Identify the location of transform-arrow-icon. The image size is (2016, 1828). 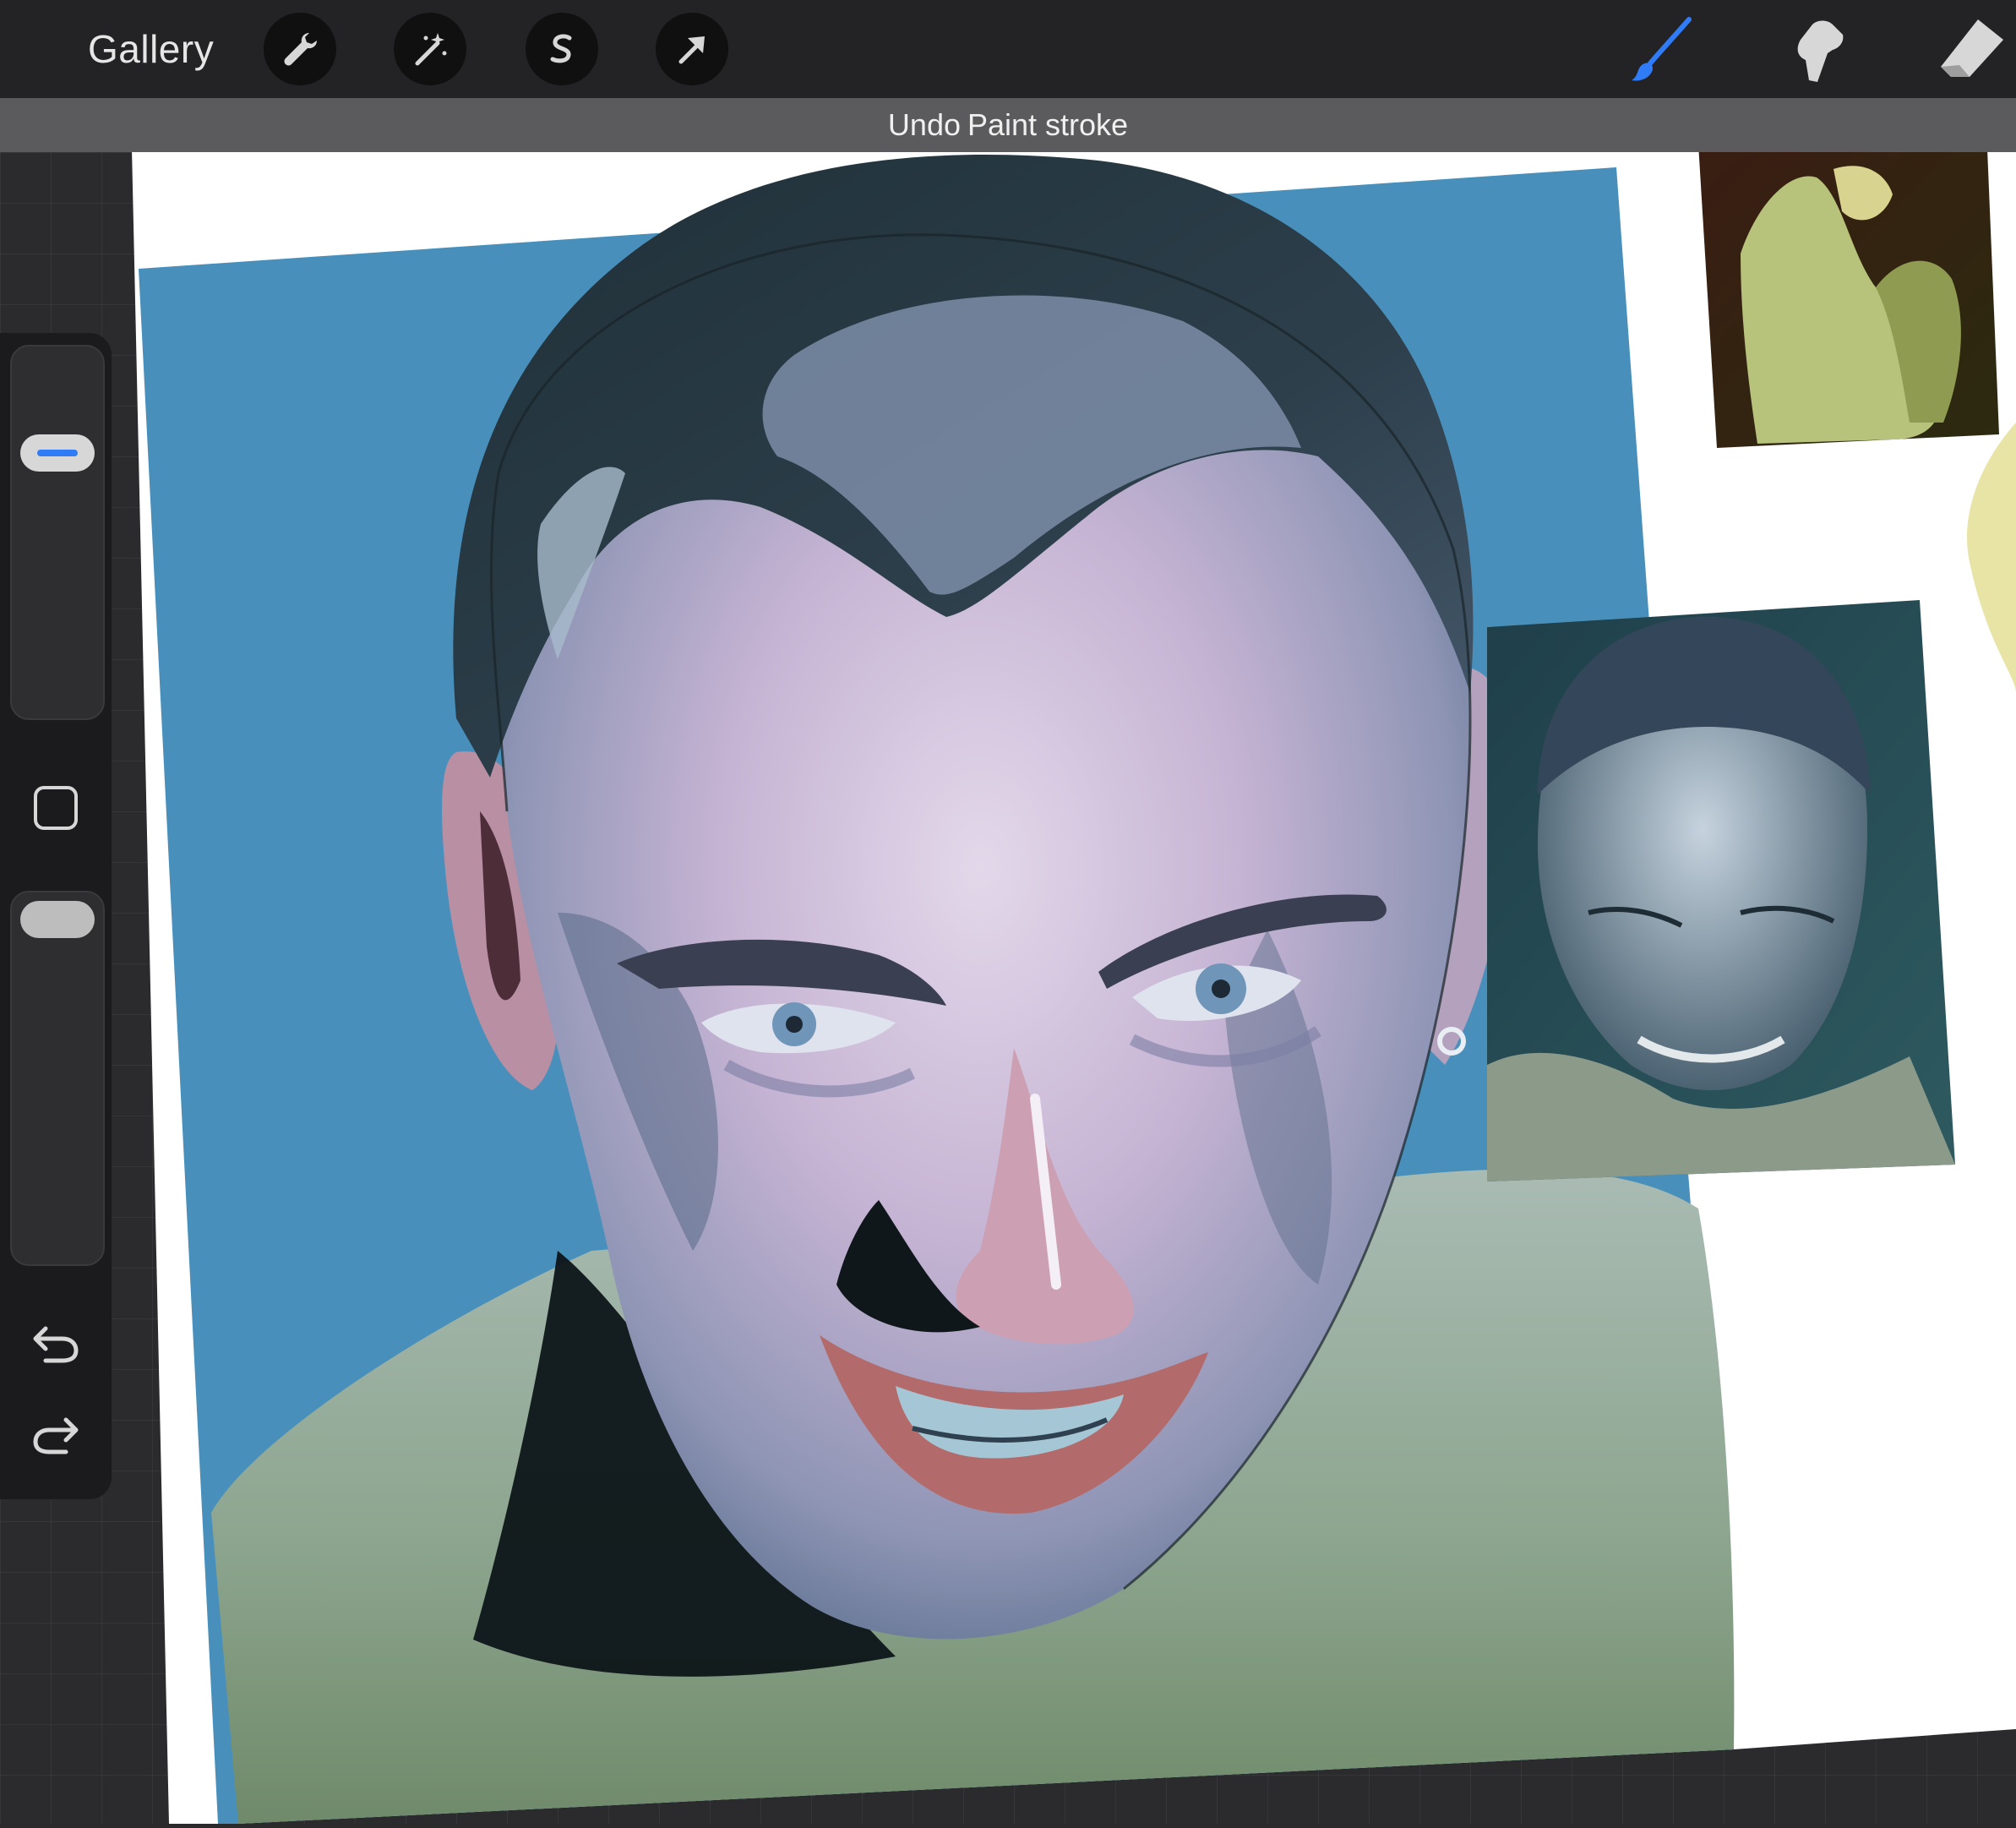
(692, 50).